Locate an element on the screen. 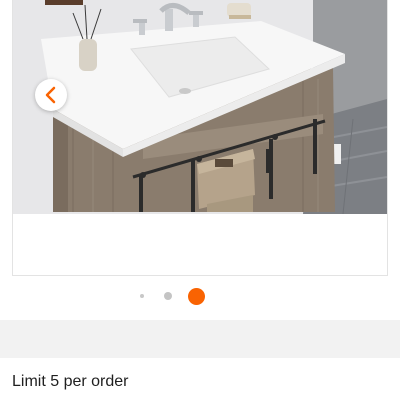 The image size is (400, 400). section-divider is located at coordinates (200, 339).